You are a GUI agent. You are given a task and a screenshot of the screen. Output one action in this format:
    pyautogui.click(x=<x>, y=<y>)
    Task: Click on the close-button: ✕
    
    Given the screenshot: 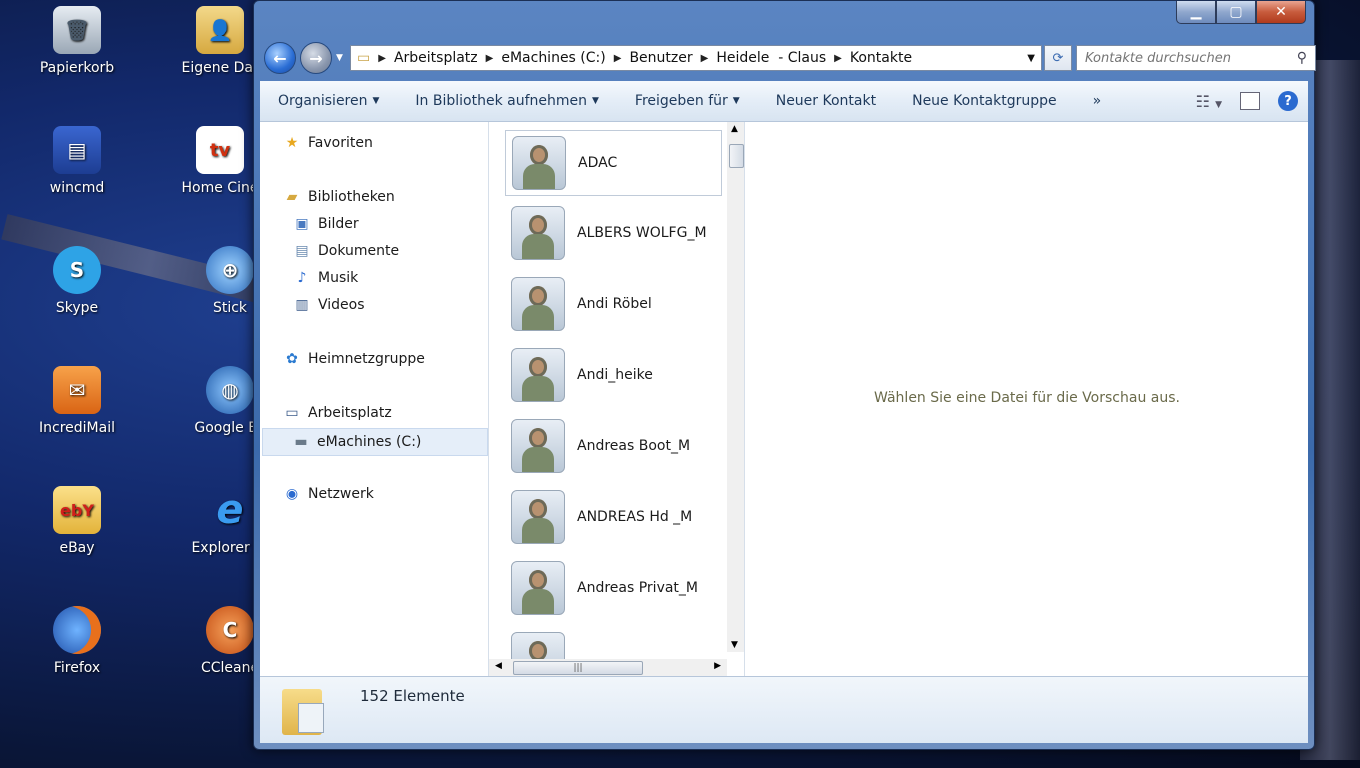 What is the action you would take?
    pyautogui.click(x=1281, y=12)
    